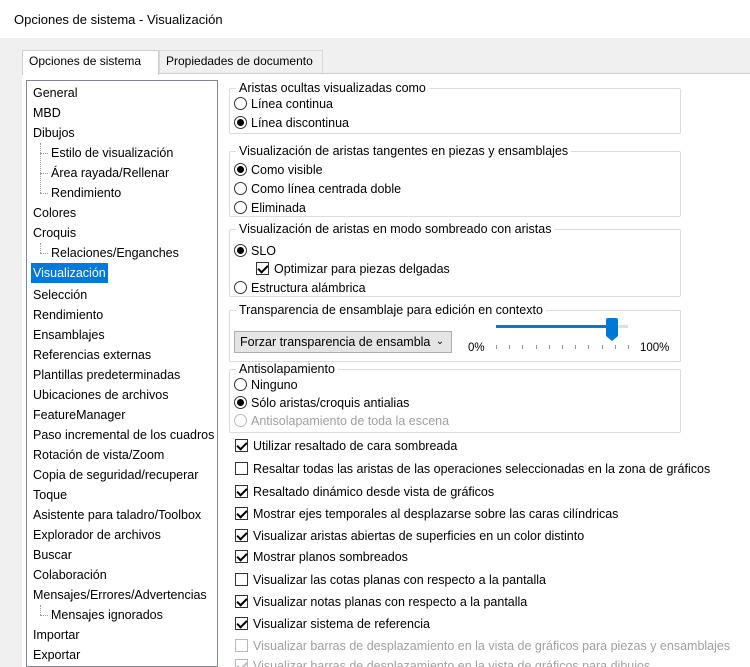 The width and height of the screenshot is (750, 667). Describe the element at coordinates (52, 555) in the screenshot. I see `tree-item-buscar: Buscar` at that location.